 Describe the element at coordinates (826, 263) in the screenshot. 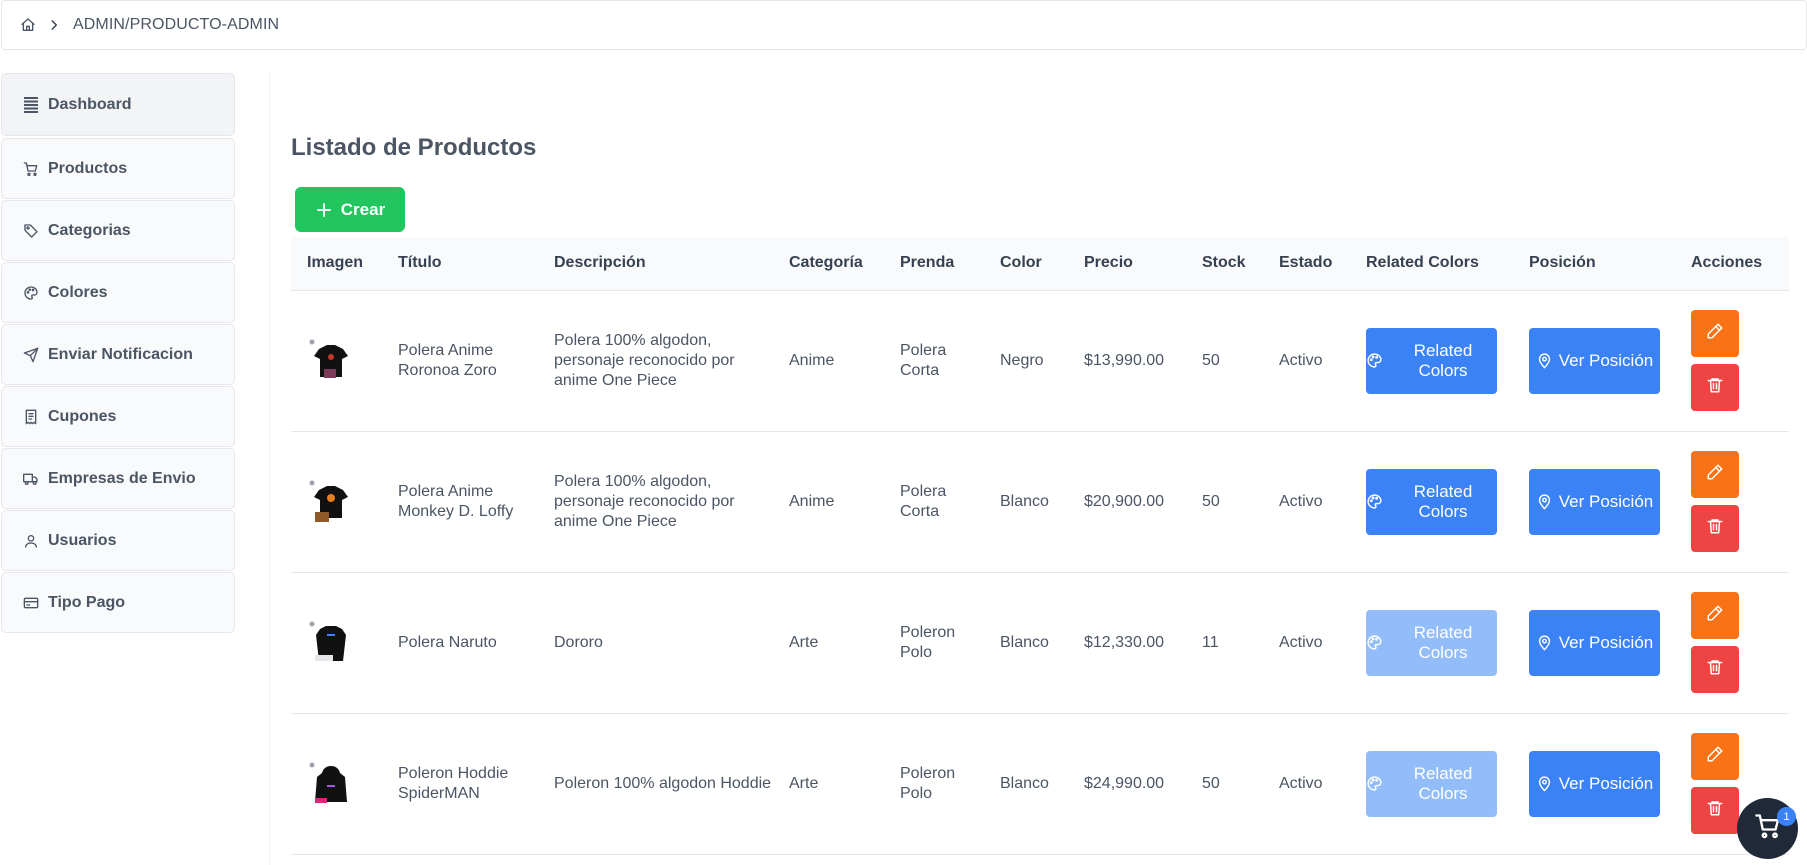

I see `column-header-categoria: Categoría` at that location.